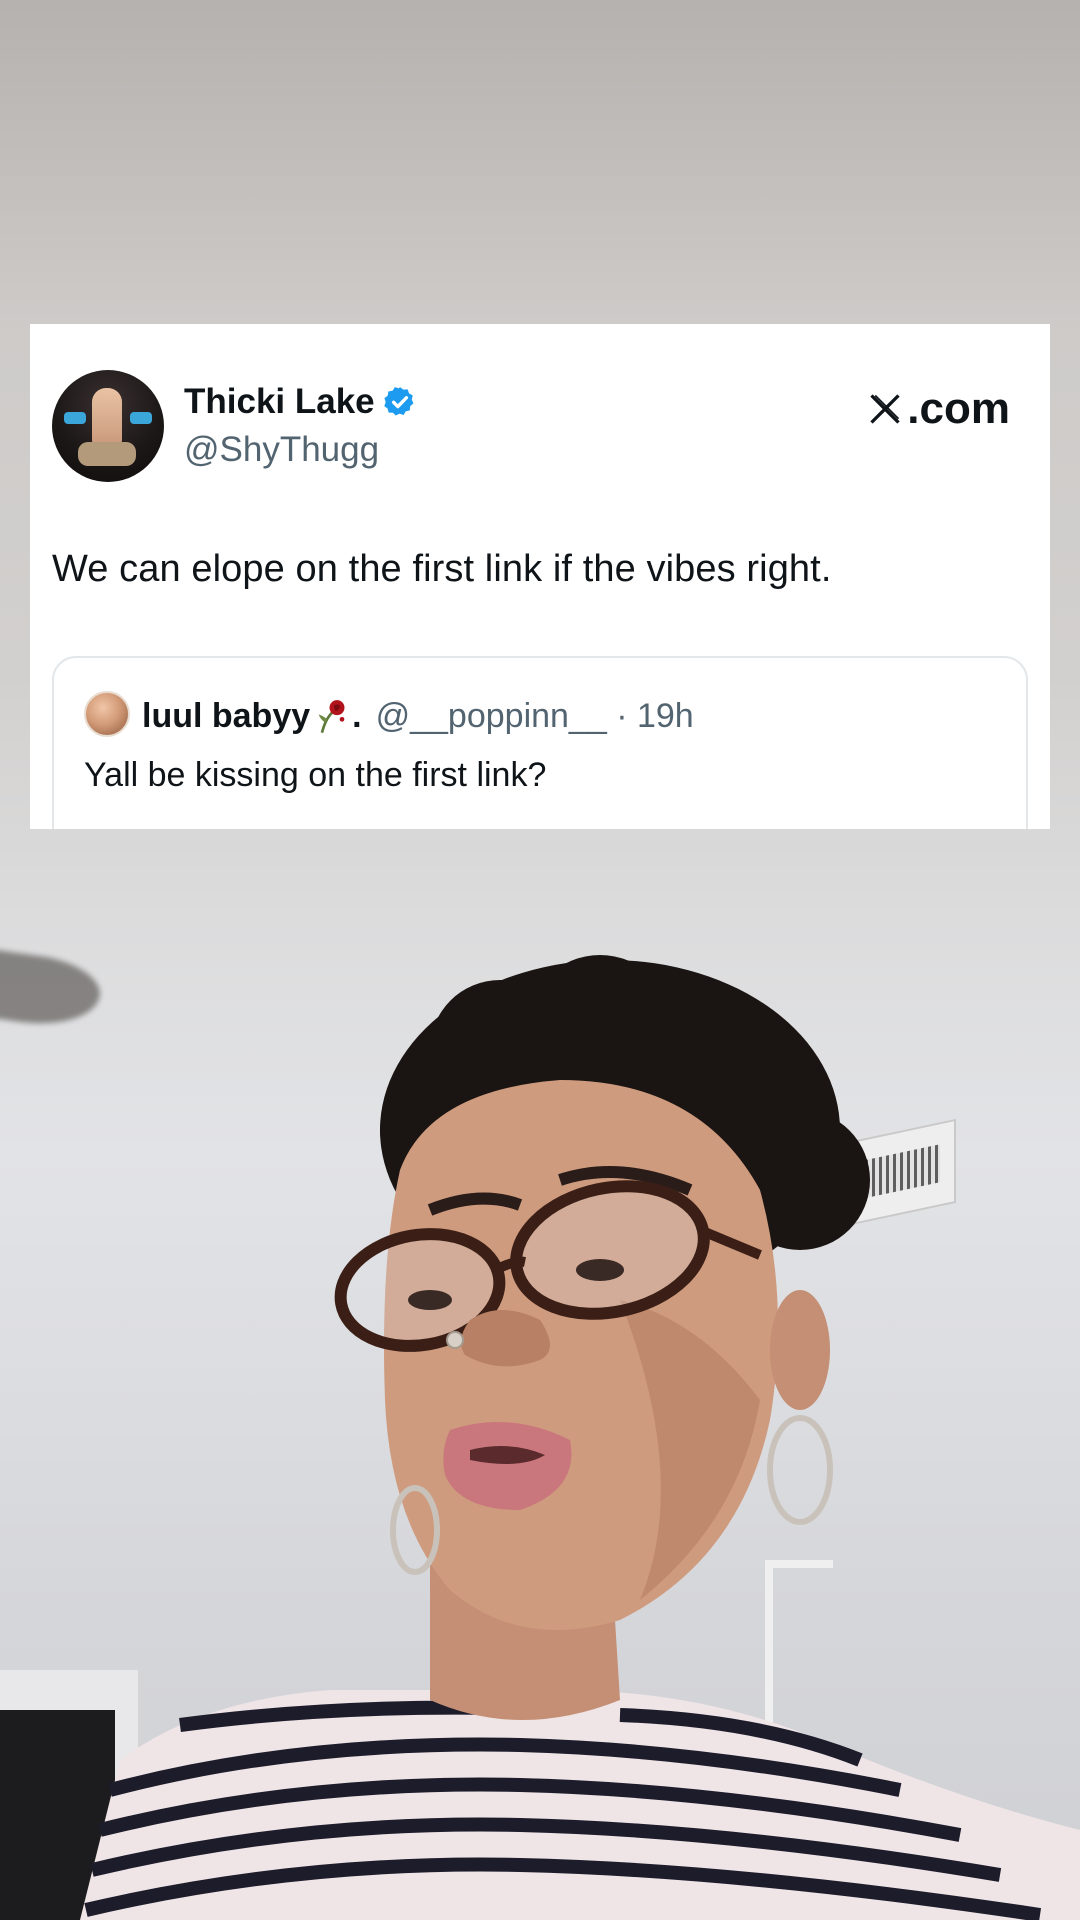 This screenshot has height=1920, width=1080. Describe the element at coordinates (958, 408) in the screenshot. I see `brand-domain-text: .com` at that location.